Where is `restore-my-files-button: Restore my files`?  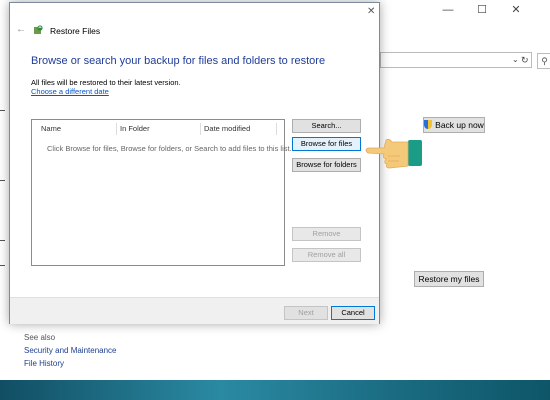 restore-my-files-button: Restore my files is located at coordinates (449, 279).